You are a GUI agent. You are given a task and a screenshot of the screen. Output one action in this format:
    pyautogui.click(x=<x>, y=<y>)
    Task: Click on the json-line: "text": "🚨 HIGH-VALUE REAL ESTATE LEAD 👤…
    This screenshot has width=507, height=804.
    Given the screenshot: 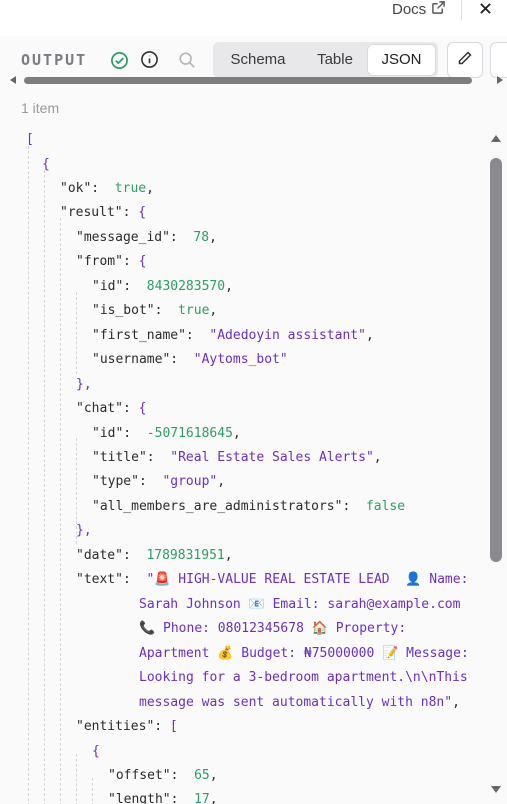 What is the action you would take?
    pyautogui.click(x=272, y=579)
    